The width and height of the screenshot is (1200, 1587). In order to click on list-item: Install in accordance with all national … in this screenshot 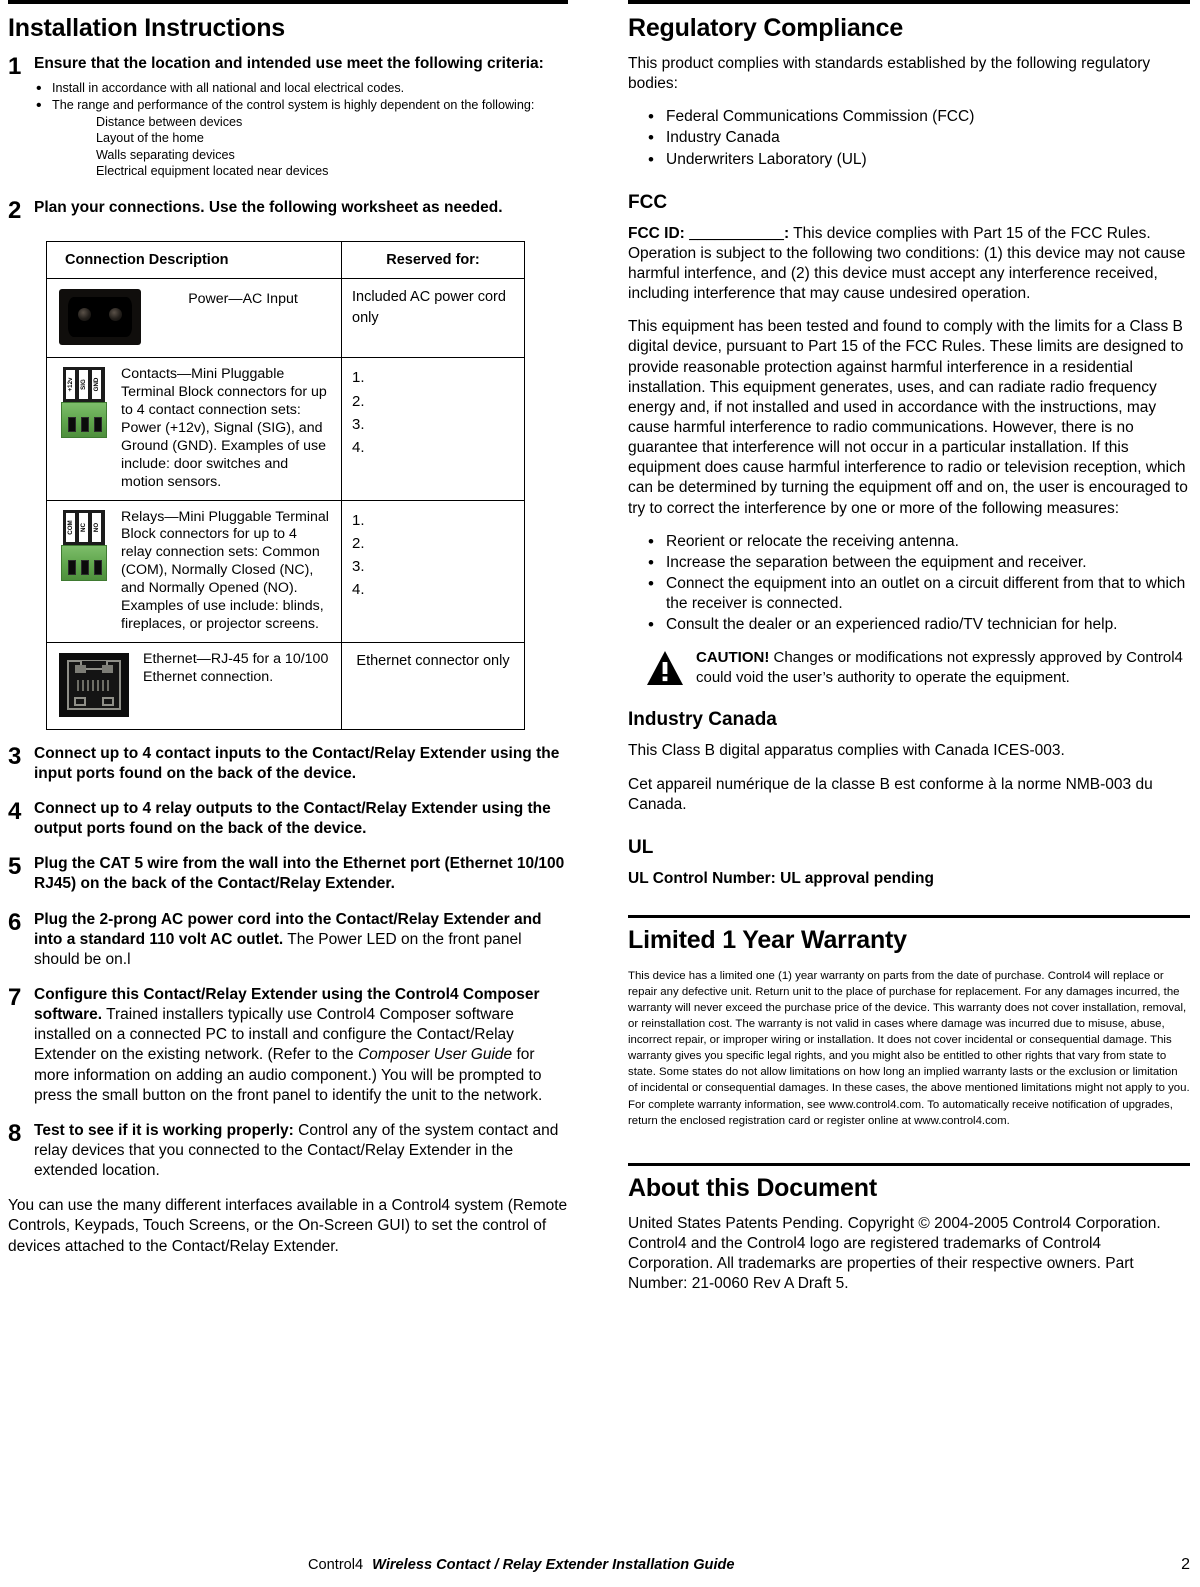, I will do `click(301, 89)`.